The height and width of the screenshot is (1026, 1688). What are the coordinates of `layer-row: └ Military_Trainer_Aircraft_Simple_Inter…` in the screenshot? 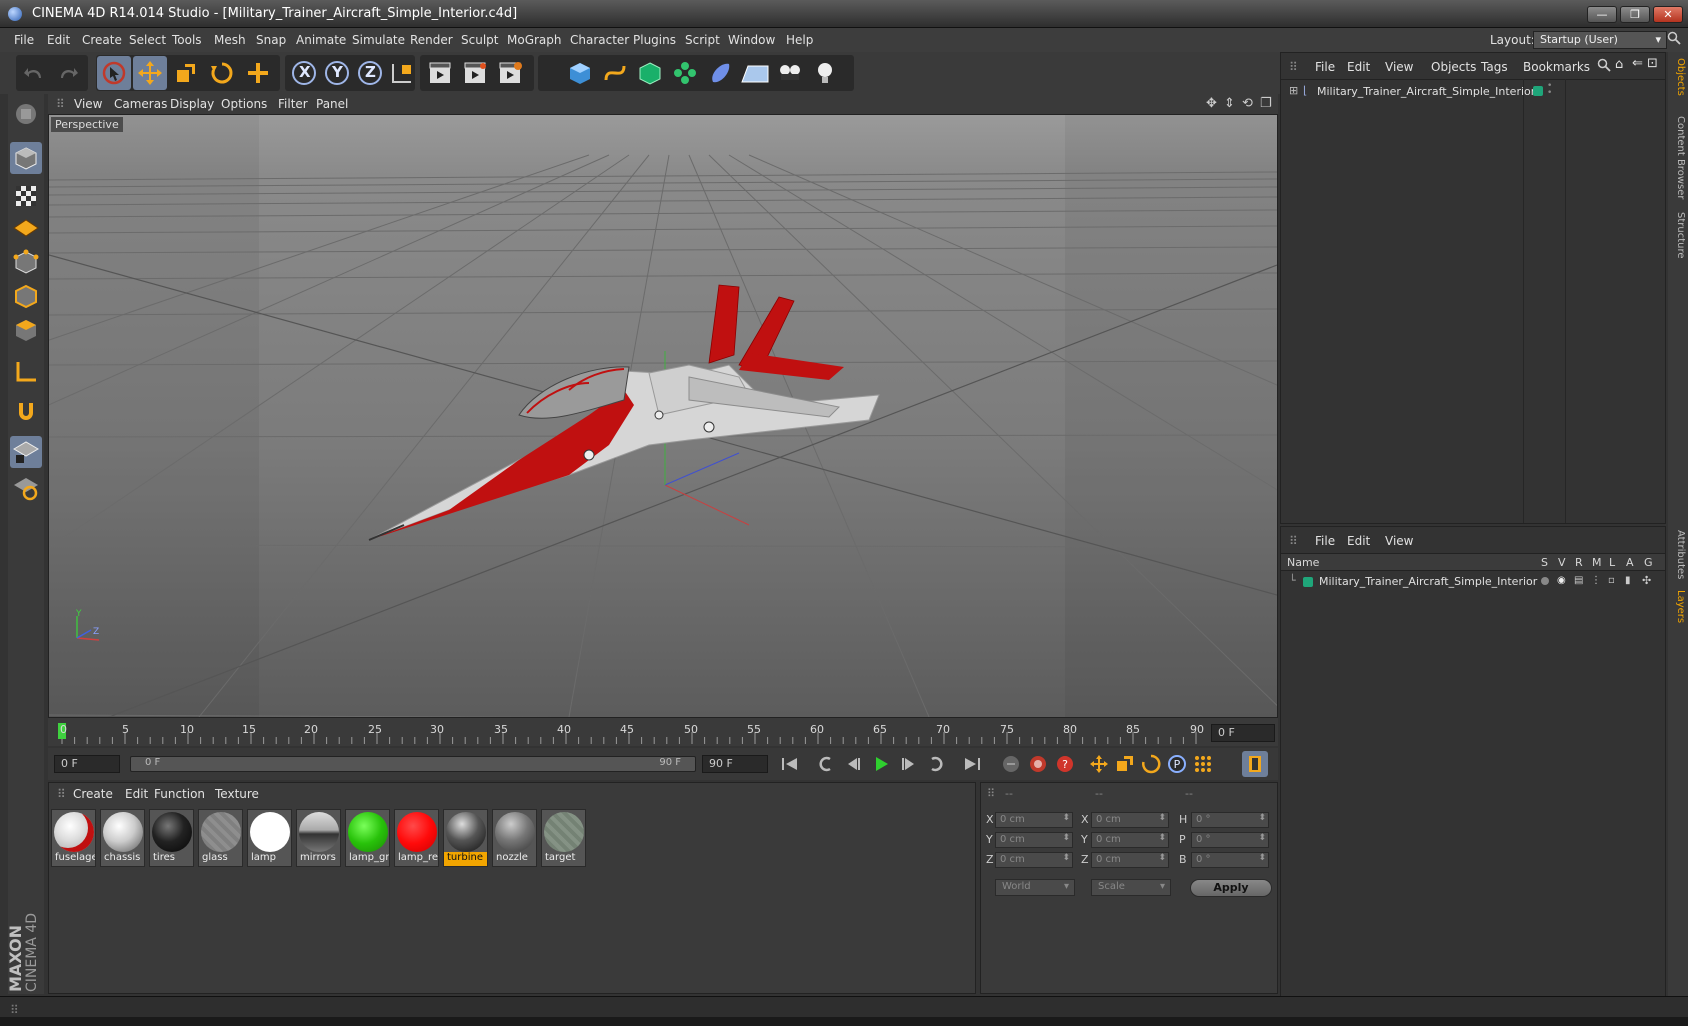 It's located at (1473, 582).